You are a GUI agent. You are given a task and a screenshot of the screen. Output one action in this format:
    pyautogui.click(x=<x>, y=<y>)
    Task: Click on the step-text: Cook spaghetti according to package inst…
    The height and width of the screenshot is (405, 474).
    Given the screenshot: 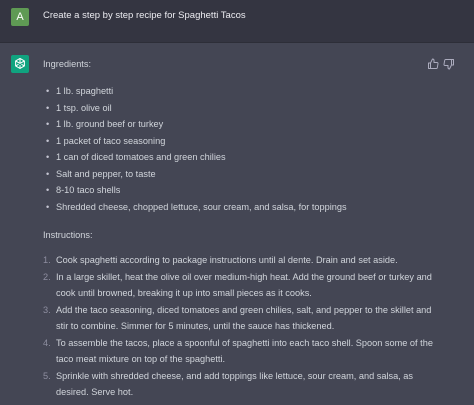 What is the action you would take?
    pyautogui.click(x=227, y=260)
    